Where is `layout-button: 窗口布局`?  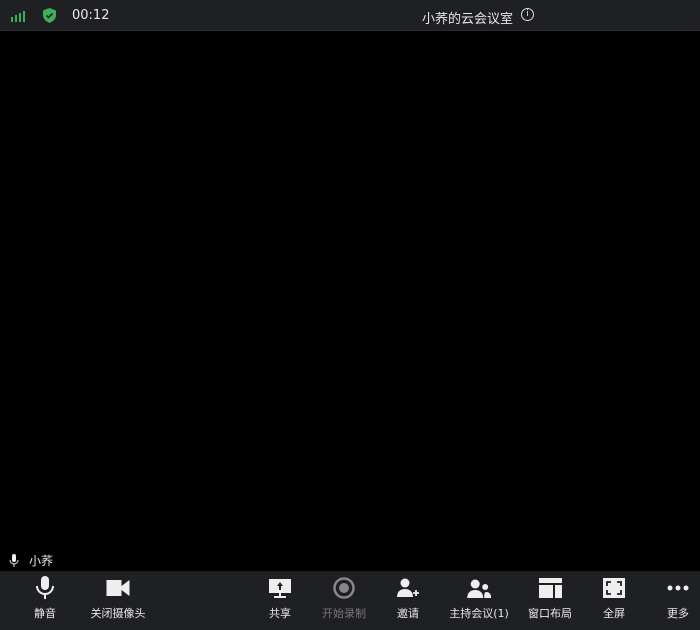 layout-button: 窗口布局 is located at coordinates (550, 600).